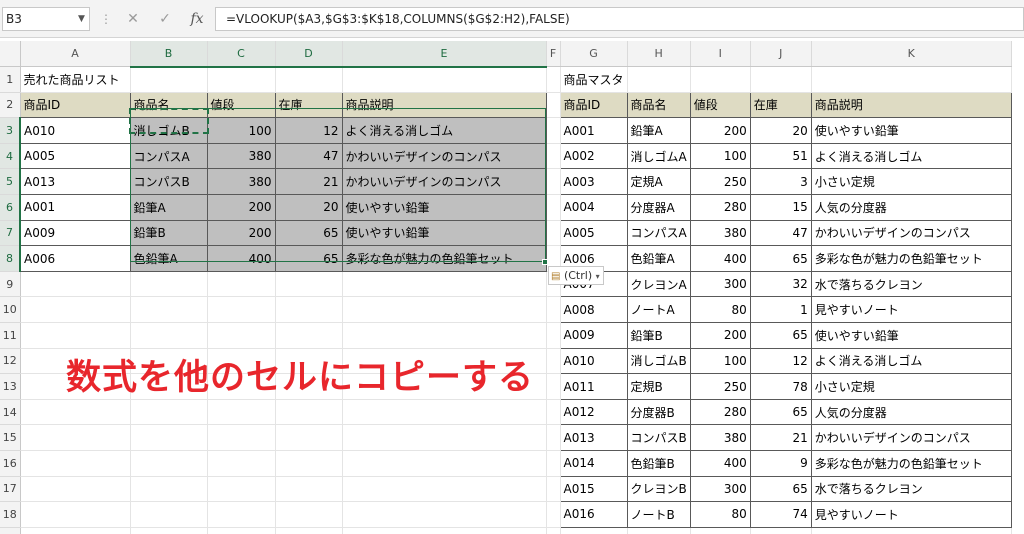 The image size is (1024, 534). Describe the element at coordinates (720, 463) in the screenshot. I see `master-cell: 400` at that location.